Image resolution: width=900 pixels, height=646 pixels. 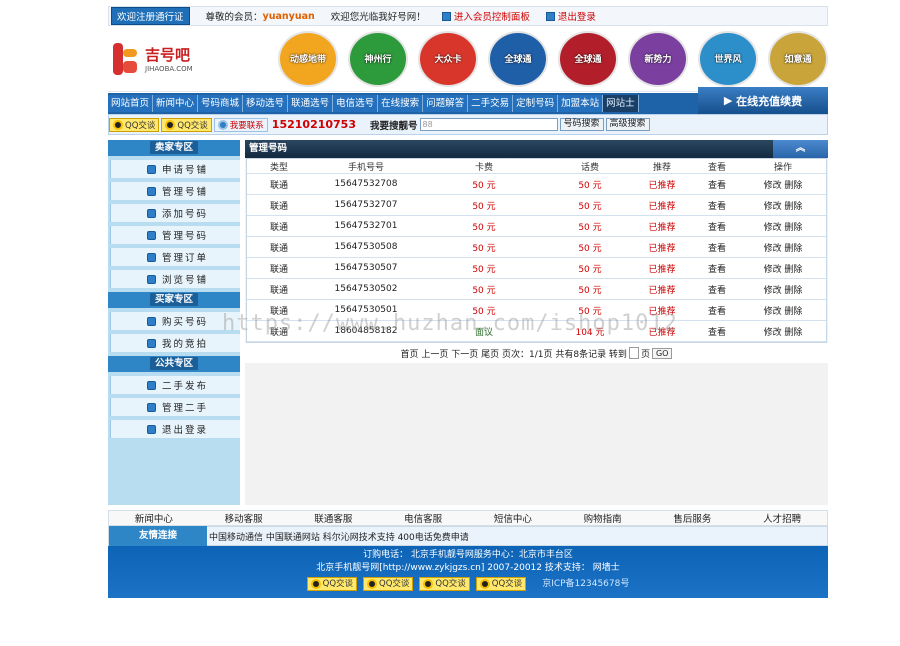 What do you see at coordinates (175, 169) in the screenshot?
I see `sidebar-item: 申请号铺` at bounding box center [175, 169].